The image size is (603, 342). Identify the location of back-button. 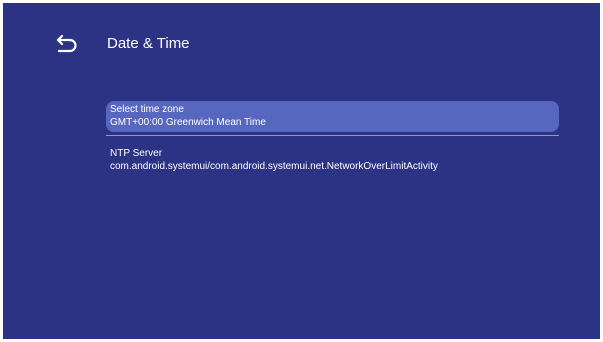
(67, 44).